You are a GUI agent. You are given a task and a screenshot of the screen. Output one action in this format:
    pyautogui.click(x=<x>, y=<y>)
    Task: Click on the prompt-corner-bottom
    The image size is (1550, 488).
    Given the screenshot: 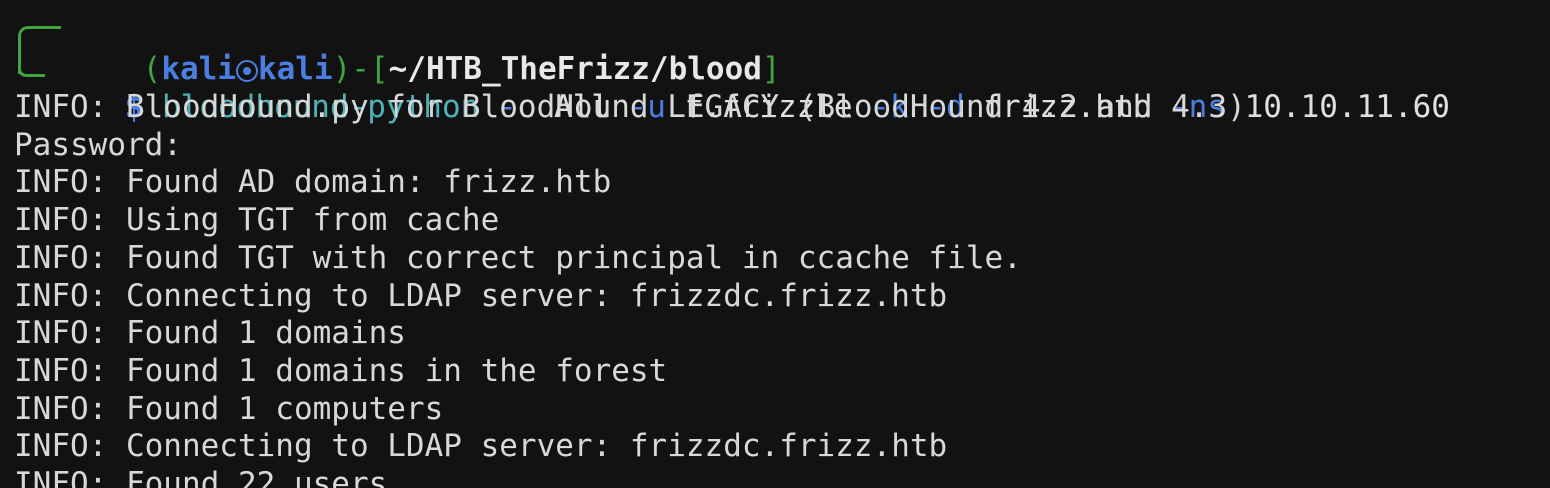 What is the action you would take?
    pyautogui.click(x=31, y=66)
    